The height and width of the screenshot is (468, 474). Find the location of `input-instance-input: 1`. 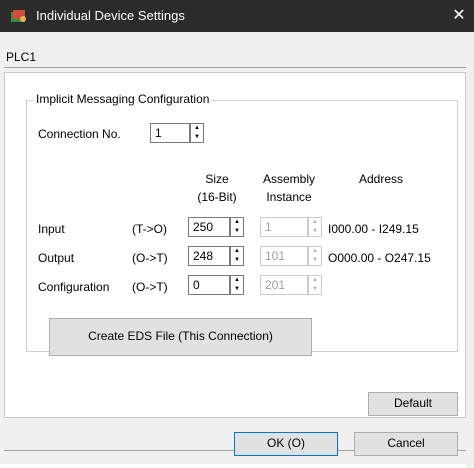

input-instance-input: 1 is located at coordinates (284, 227).